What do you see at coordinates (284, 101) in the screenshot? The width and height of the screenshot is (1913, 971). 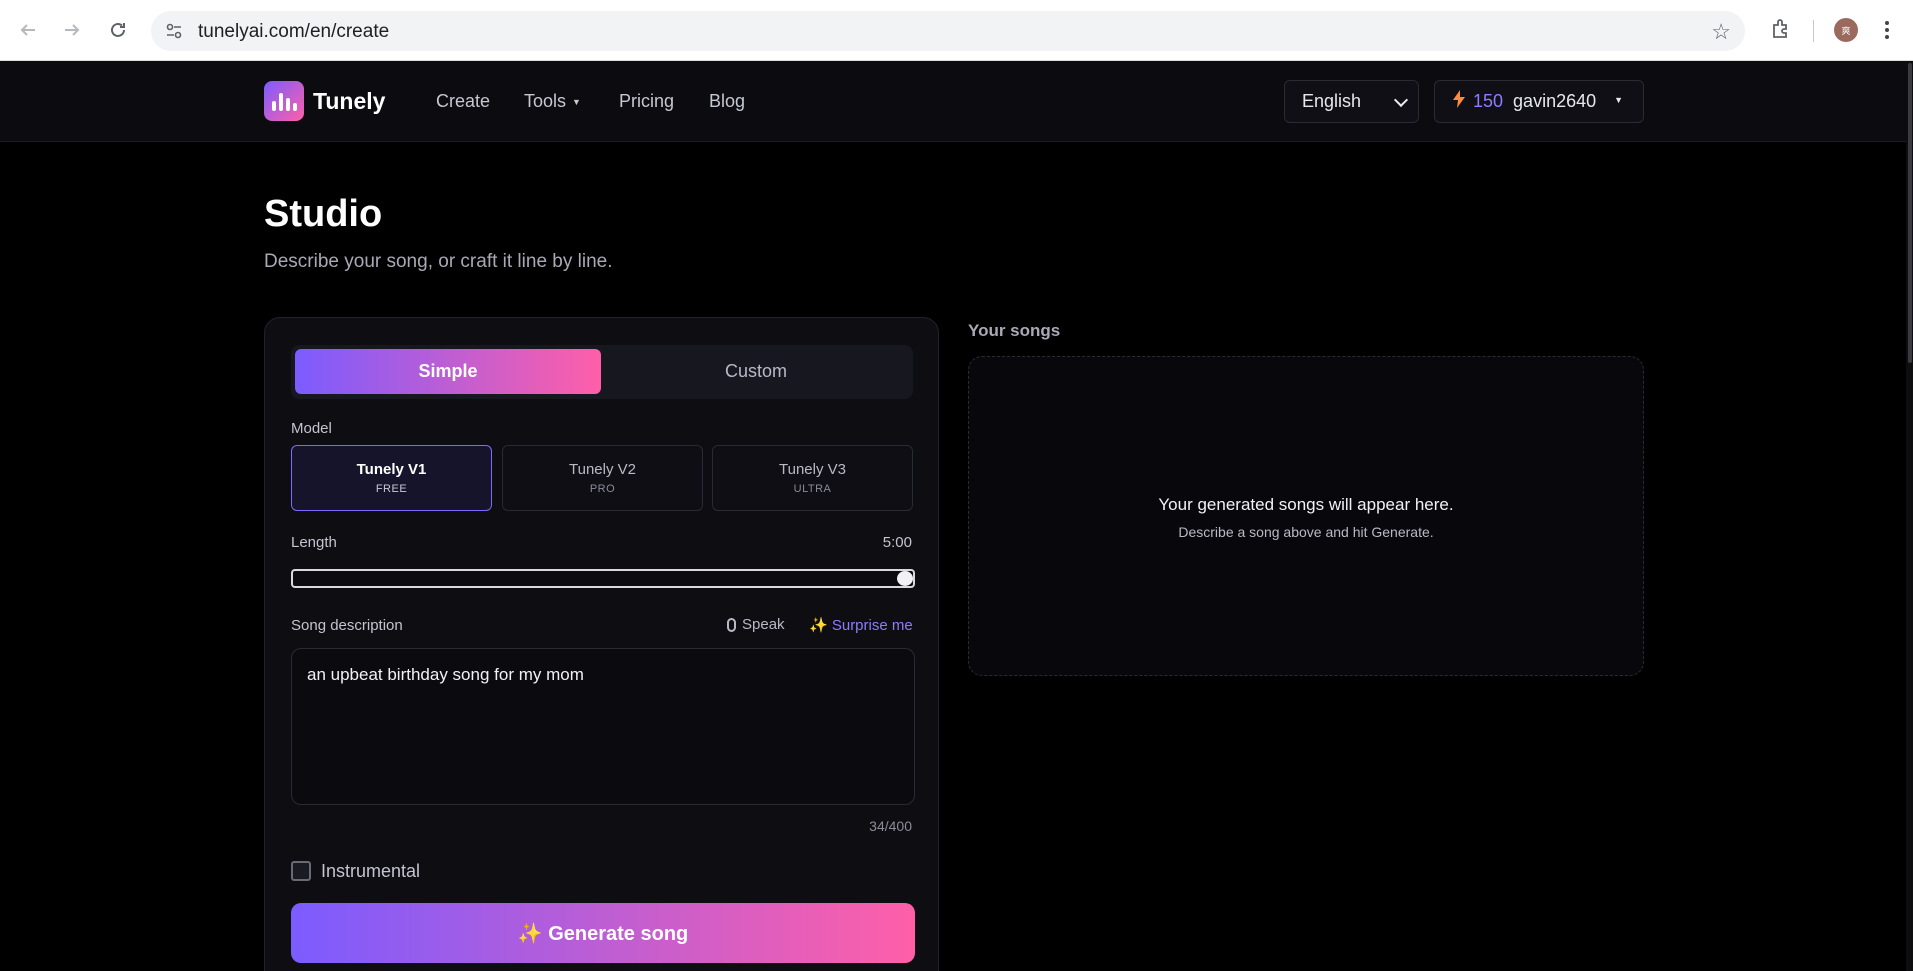 I see `bars-logo-icon` at bounding box center [284, 101].